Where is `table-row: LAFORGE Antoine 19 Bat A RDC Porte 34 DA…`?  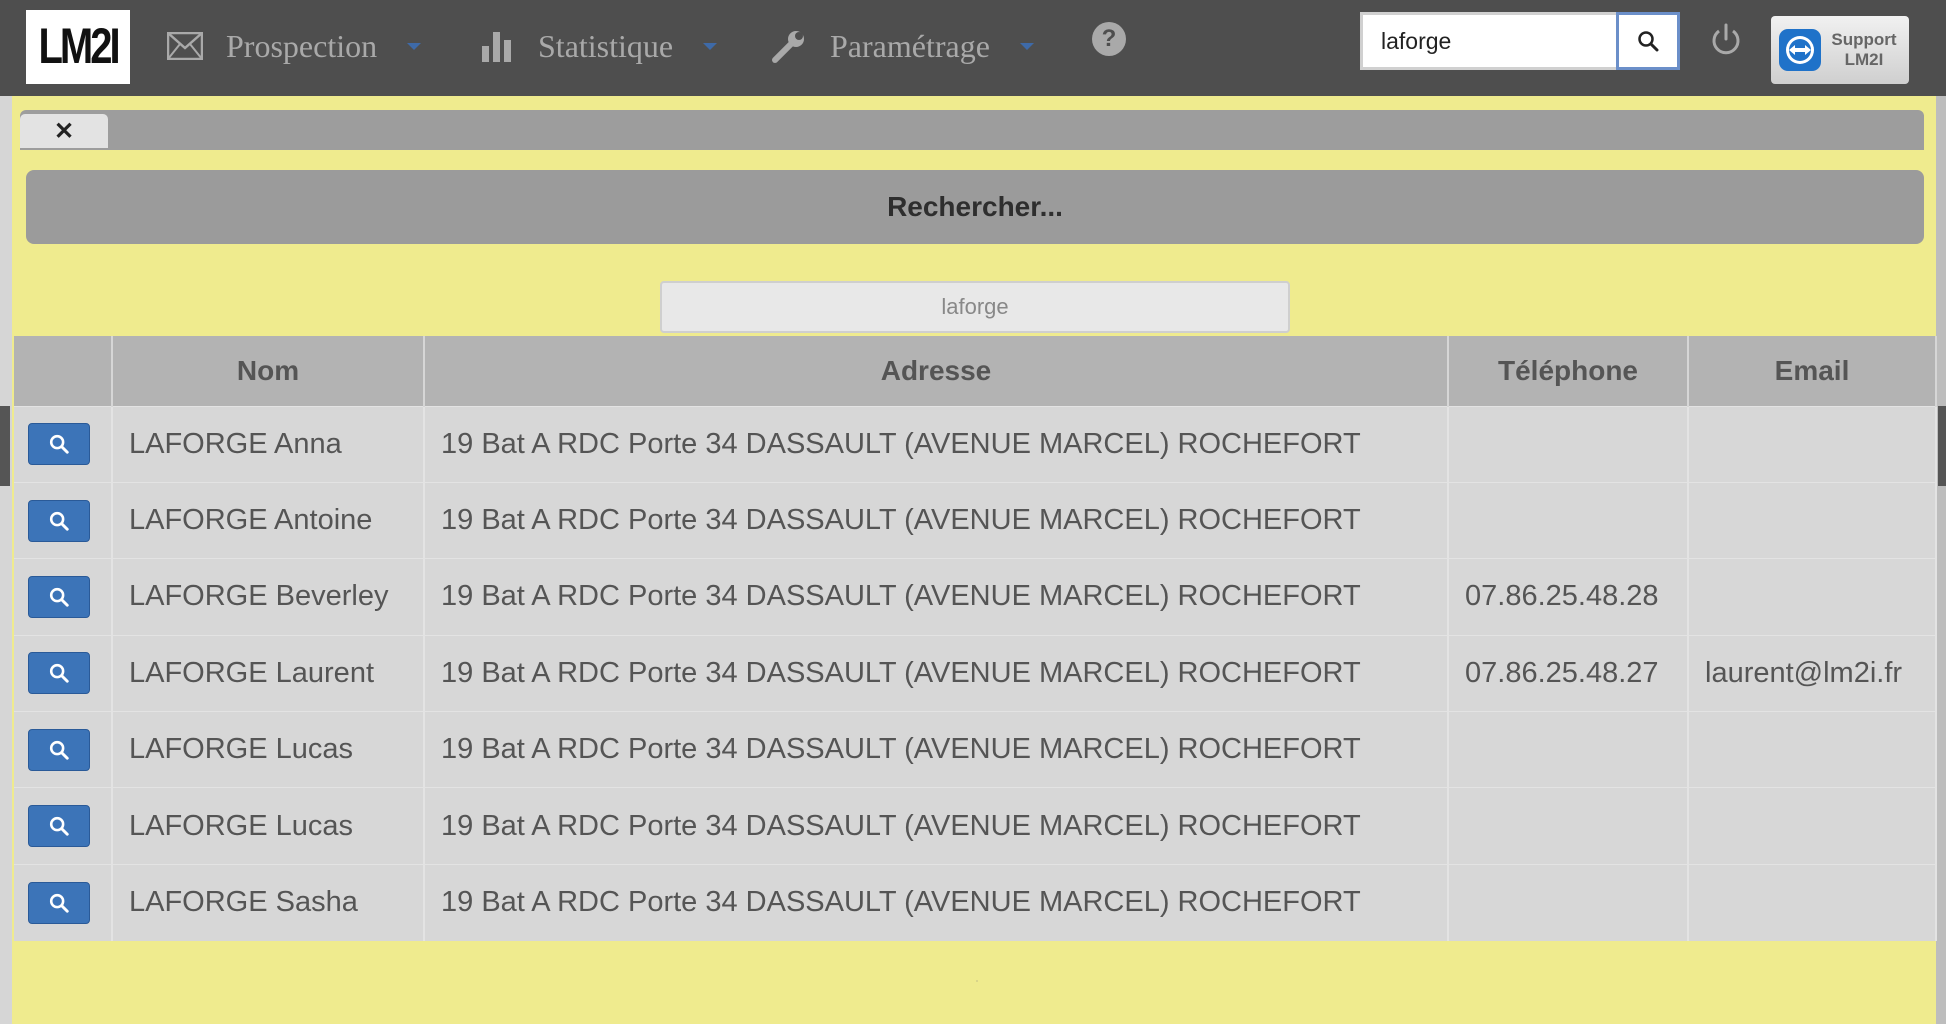
table-row: LAFORGE Antoine 19 Bat A RDC Porte 34 DA… is located at coordinates (975, 520).